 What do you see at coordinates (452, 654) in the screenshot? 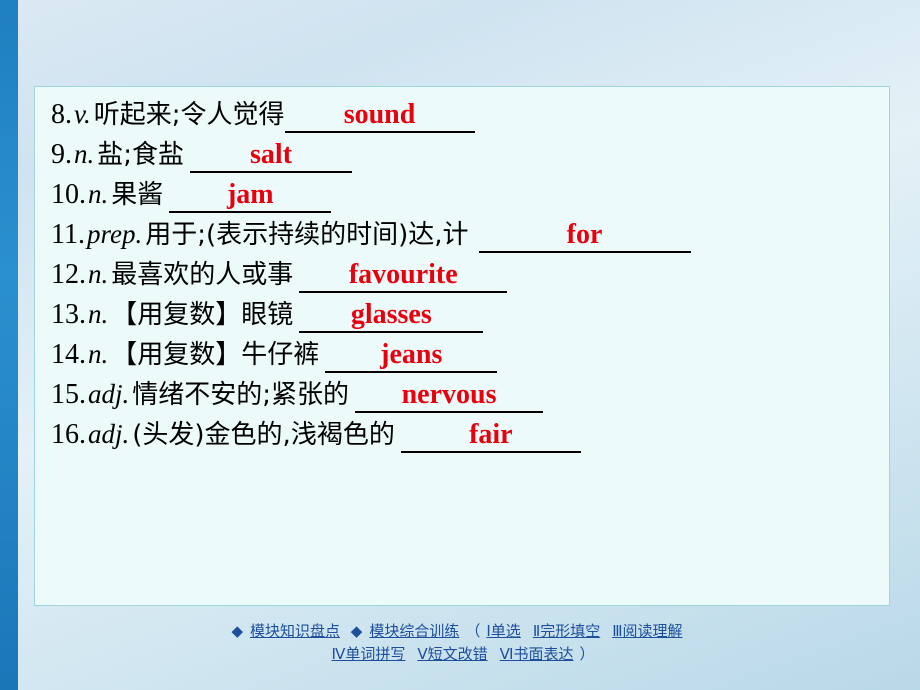
I see `footer-link-error-correction: Ⅴ短文改错` at bounding box center [452, 654].